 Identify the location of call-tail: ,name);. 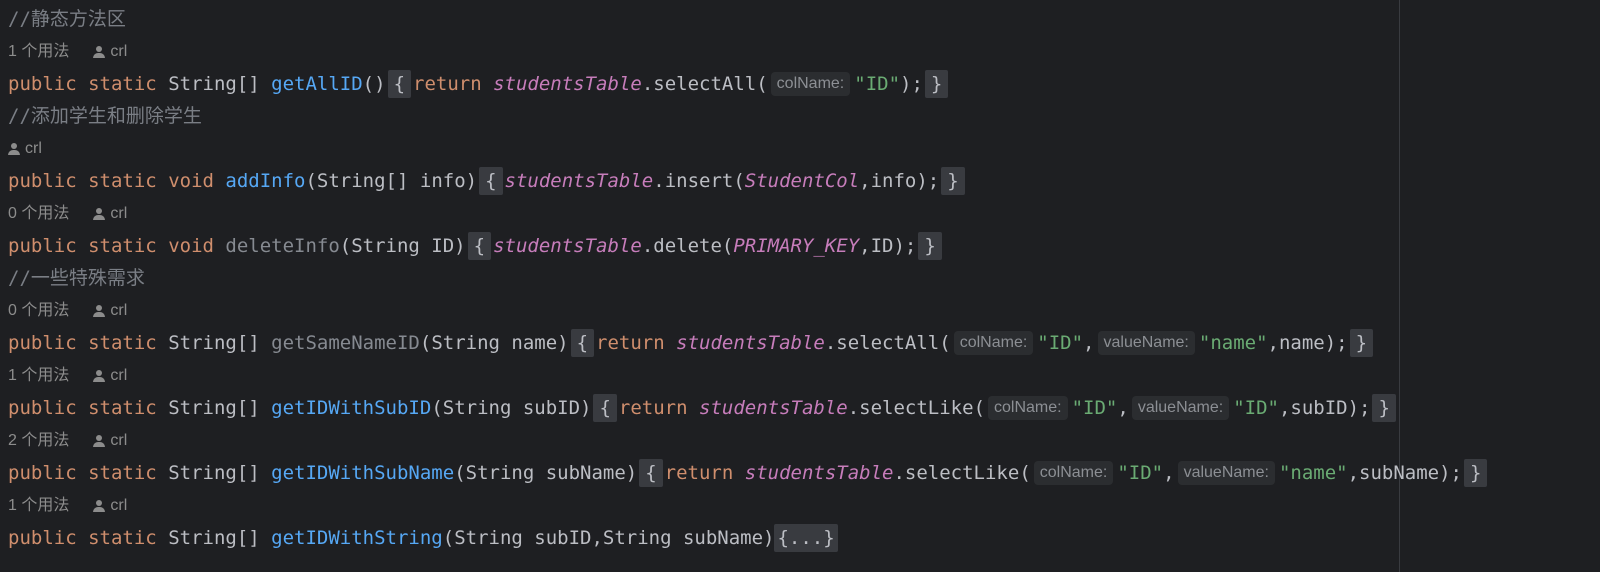
(1307, 343).